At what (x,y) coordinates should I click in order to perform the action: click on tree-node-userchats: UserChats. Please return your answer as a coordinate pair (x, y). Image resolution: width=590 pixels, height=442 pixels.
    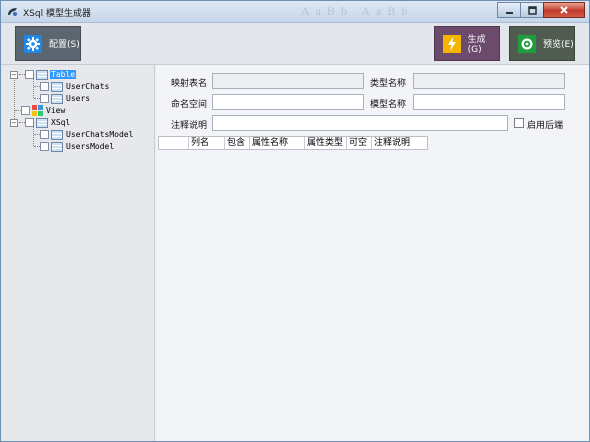
    Looking at the image, I should click on (72, 86).